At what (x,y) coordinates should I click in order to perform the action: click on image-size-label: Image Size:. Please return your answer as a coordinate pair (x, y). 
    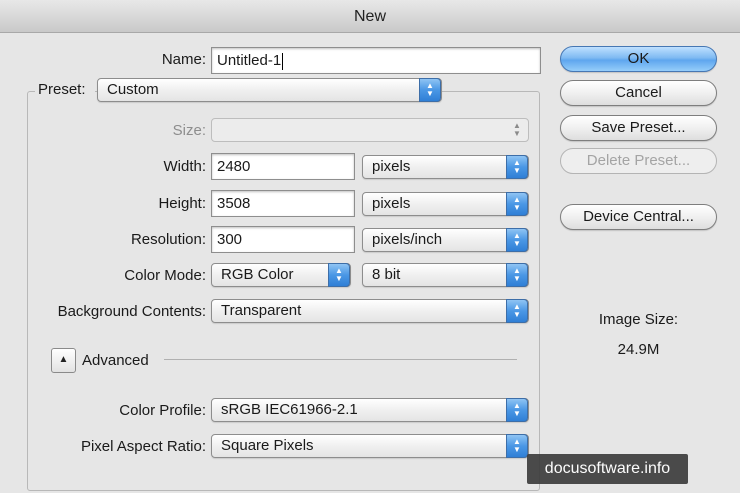
    Looking at the image, I should click on (638, 319).